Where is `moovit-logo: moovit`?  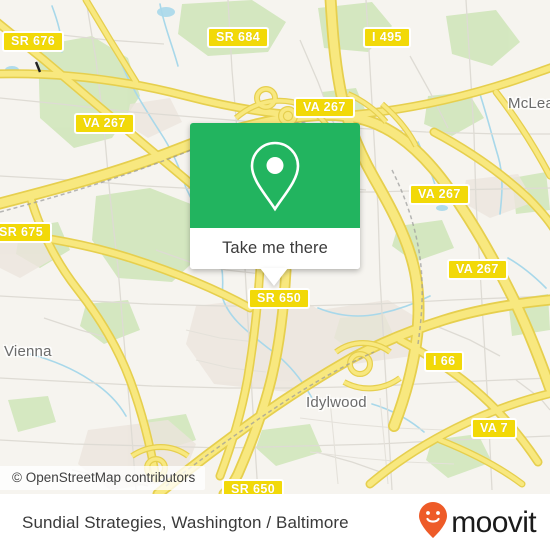
moovit-logo: moovit is located at coordinates (477, 522).